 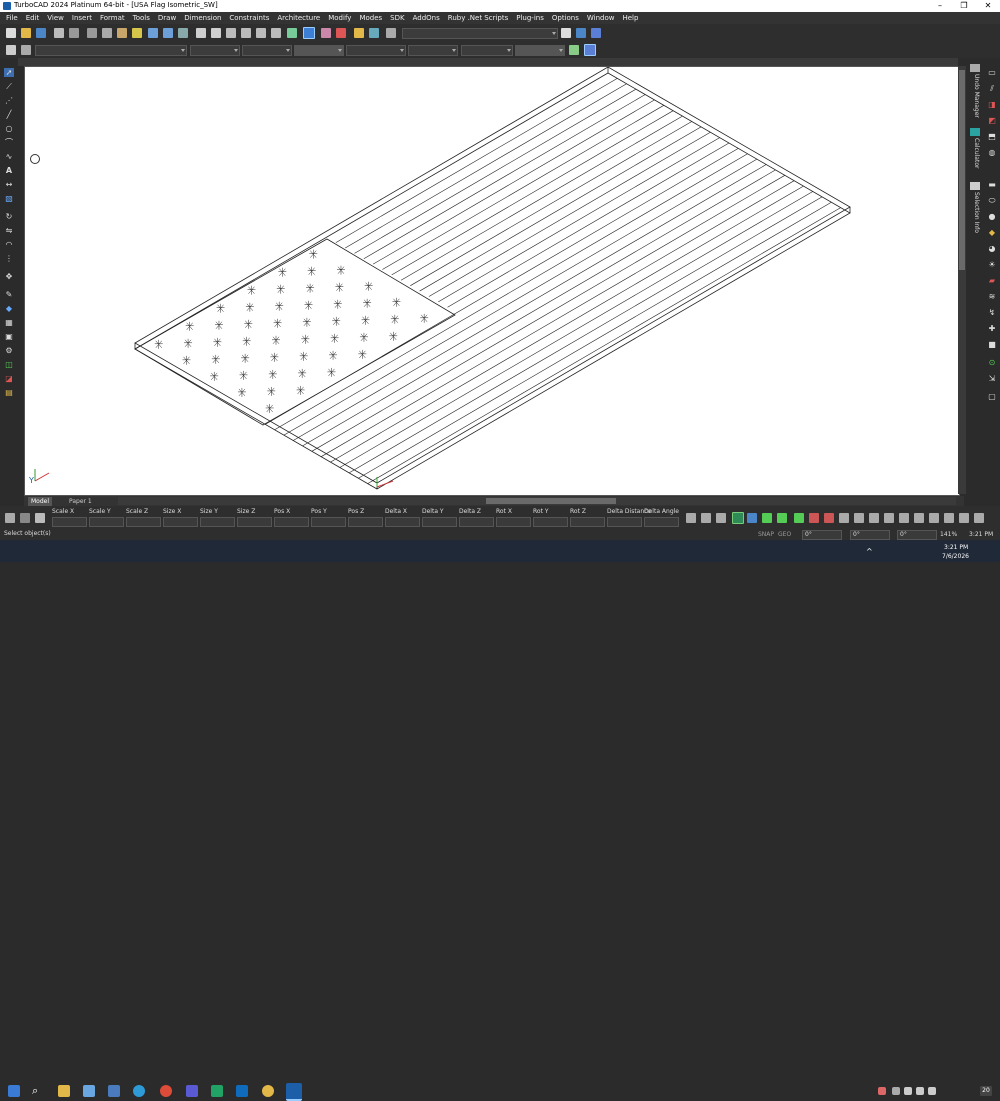 I want to click on print-icon, so click(x=59, y=33).